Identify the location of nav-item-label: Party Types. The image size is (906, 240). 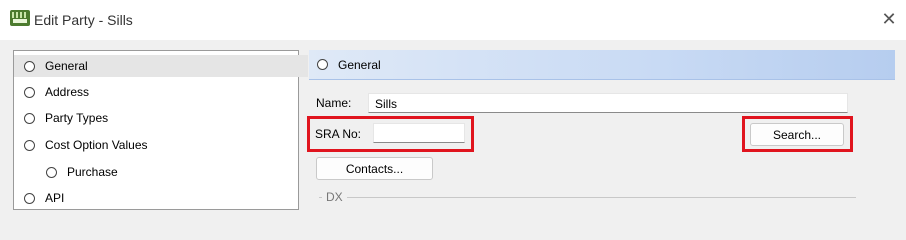
(77, 118).